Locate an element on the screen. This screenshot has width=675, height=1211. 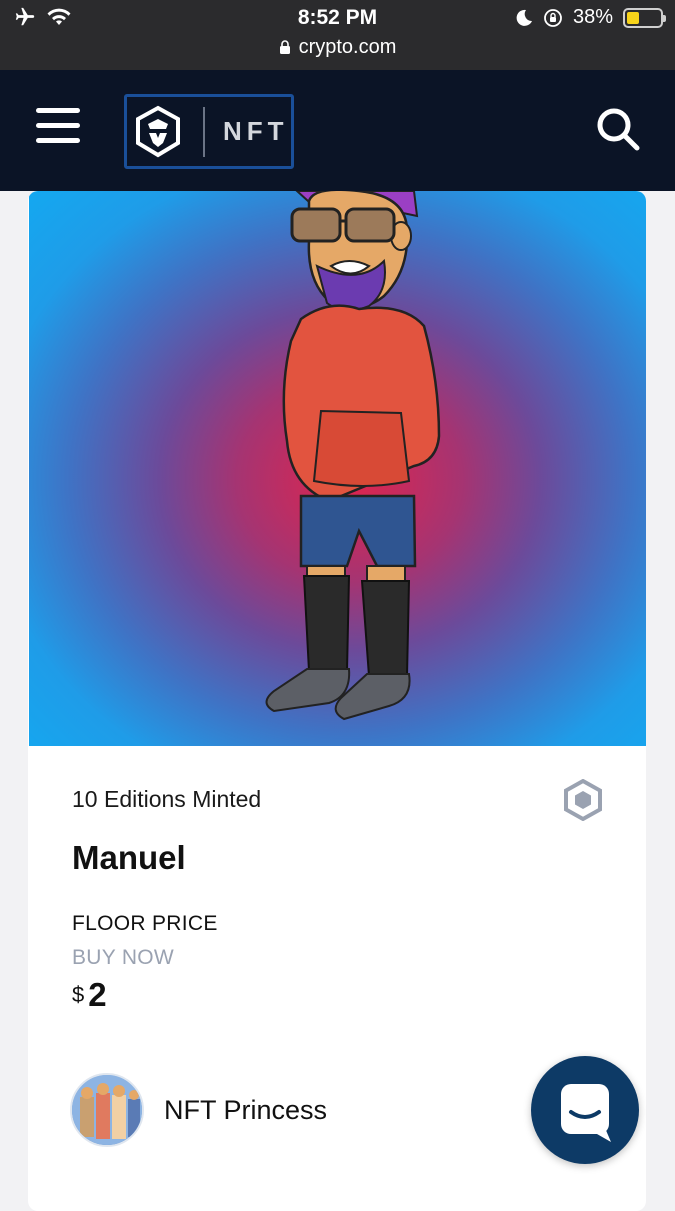
crypto-nft-logo: NFT is located at coordinates (209, 131).